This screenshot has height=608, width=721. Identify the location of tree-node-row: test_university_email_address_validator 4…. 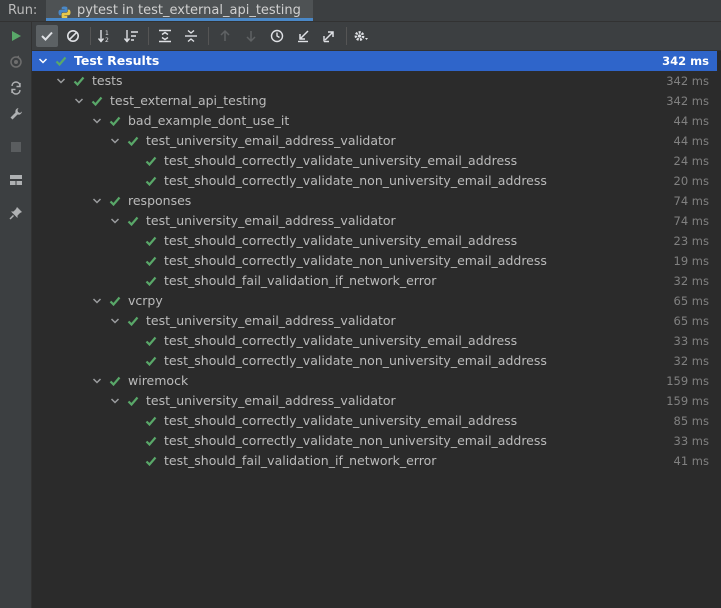
(374, 141).